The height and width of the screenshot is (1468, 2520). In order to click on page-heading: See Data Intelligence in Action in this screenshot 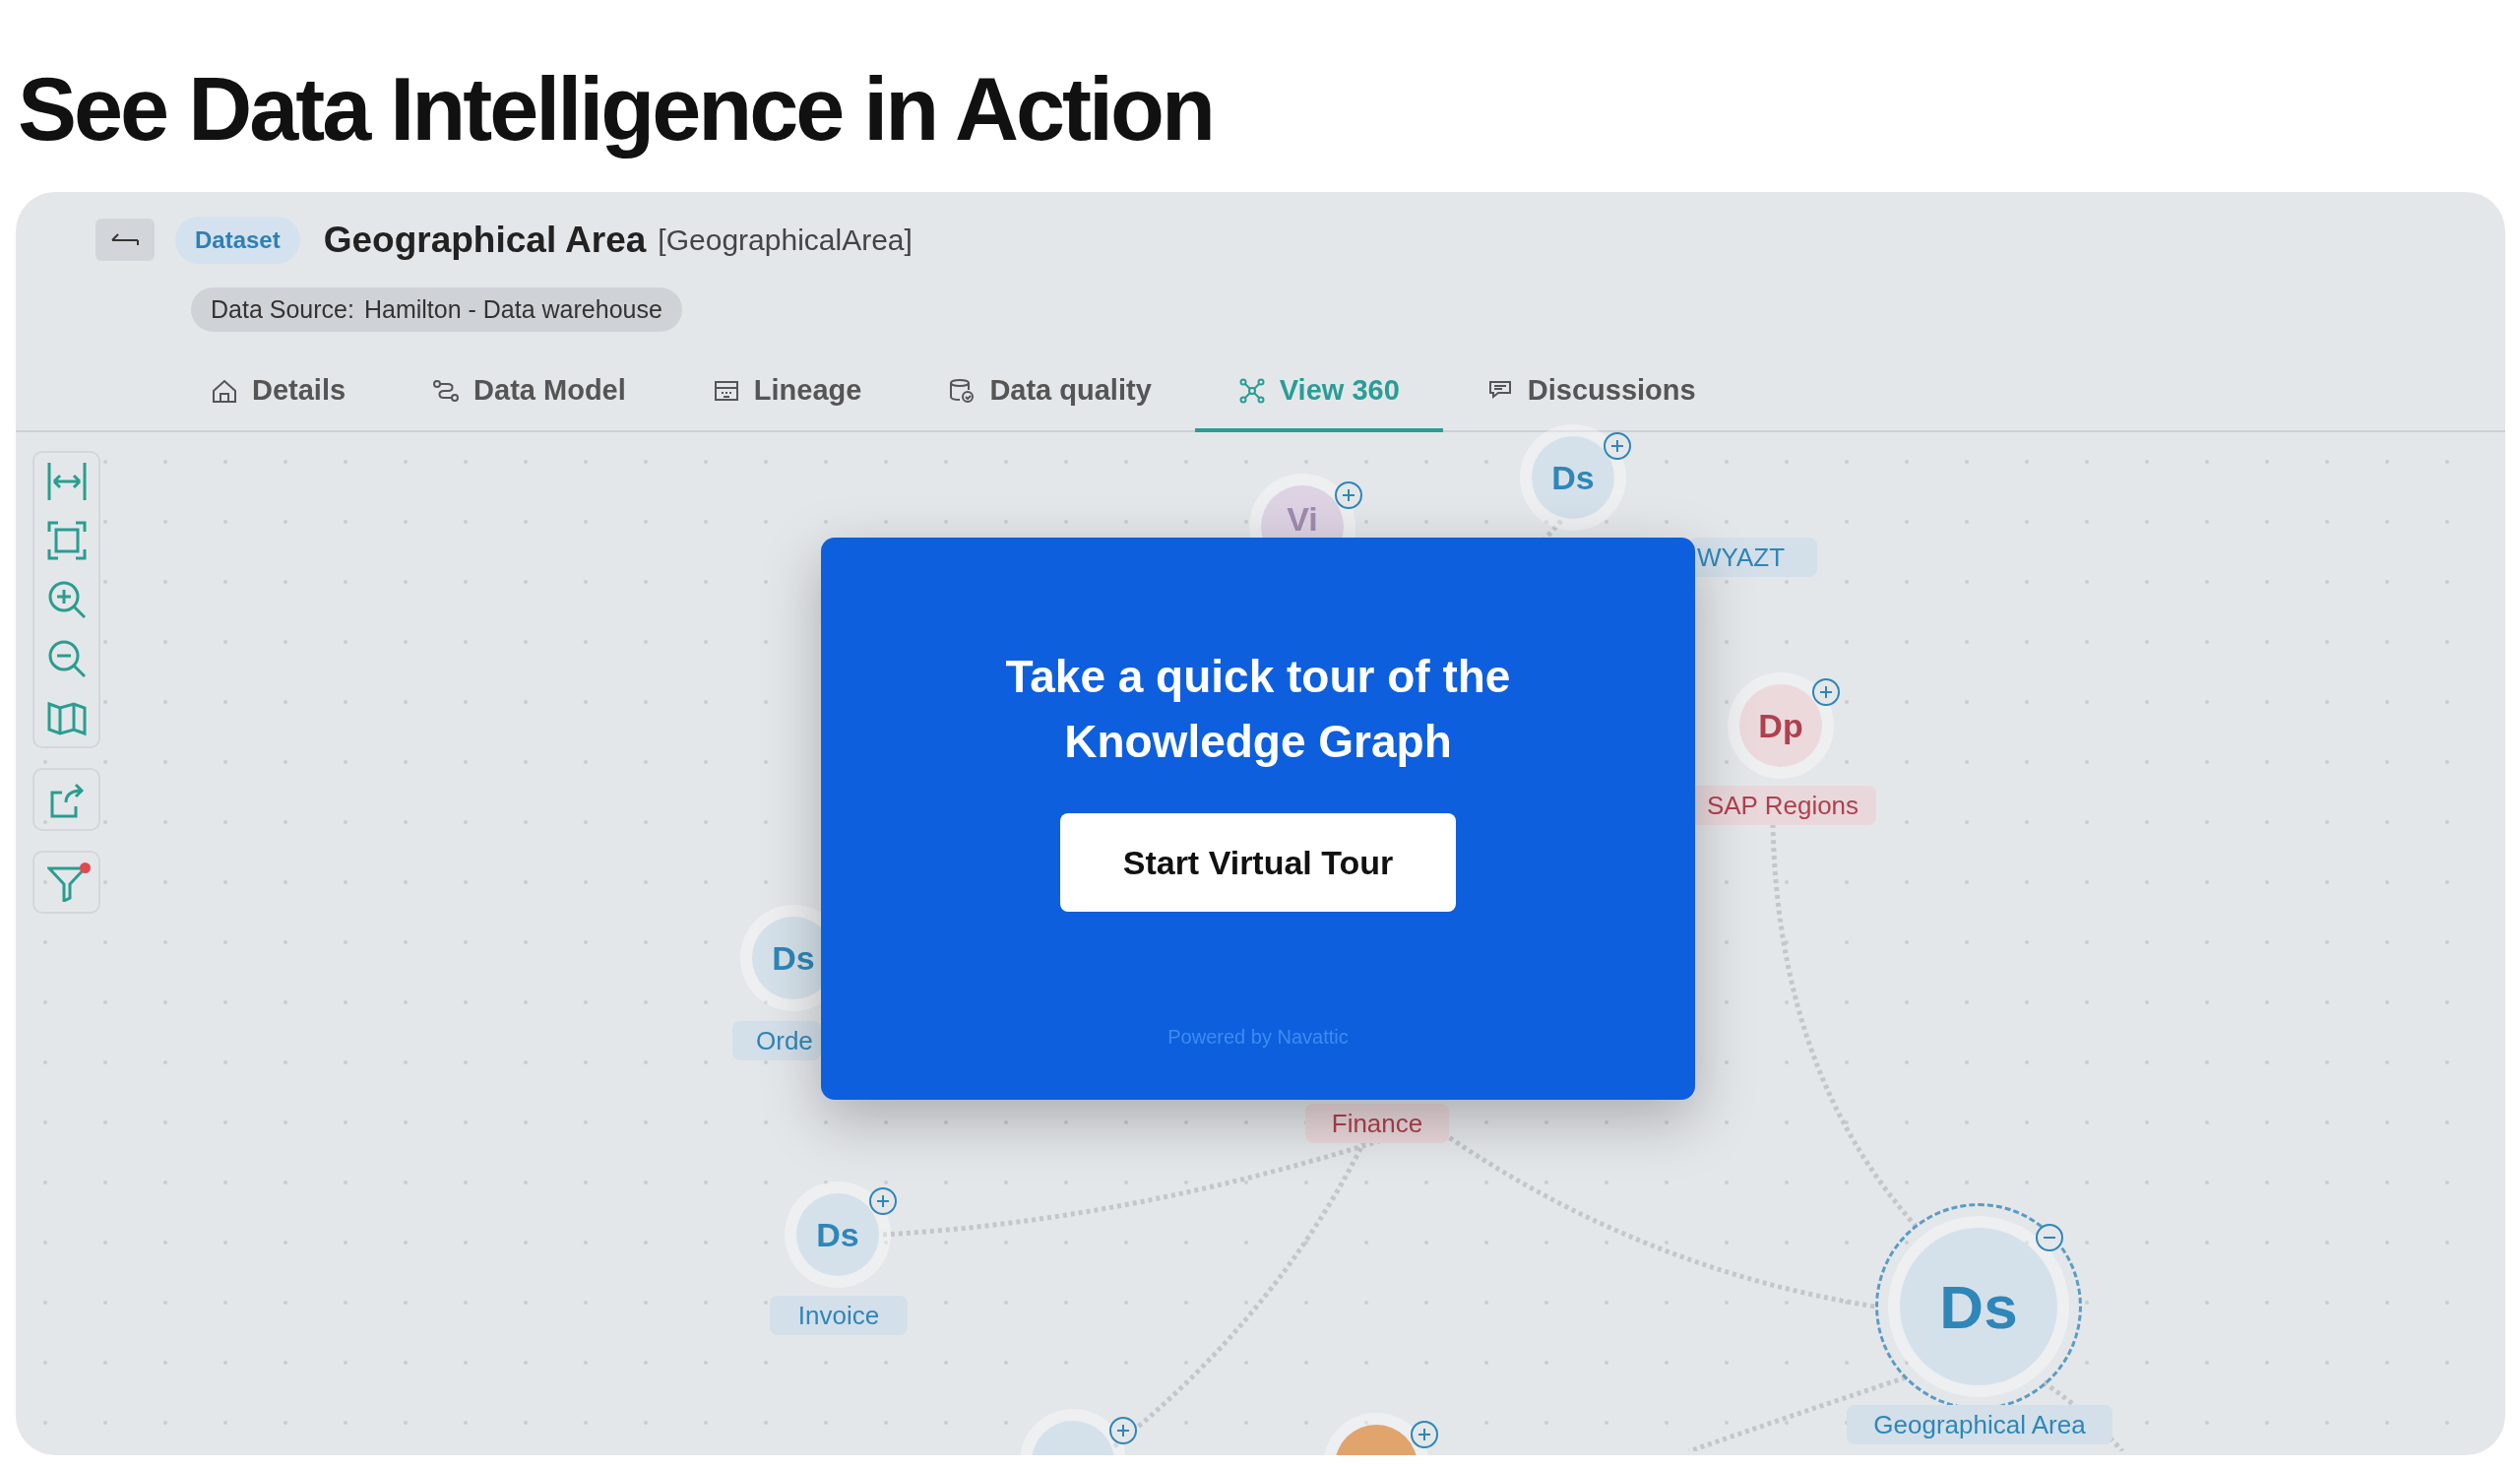, I will do `click(616, 110)`.